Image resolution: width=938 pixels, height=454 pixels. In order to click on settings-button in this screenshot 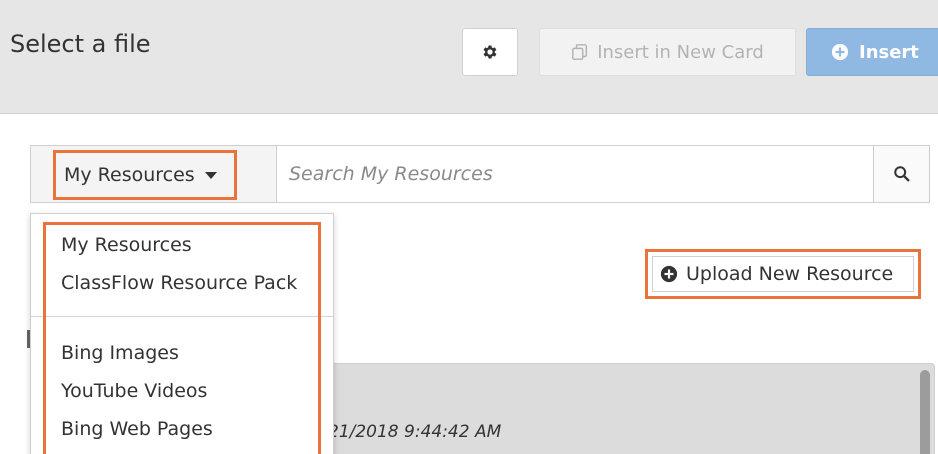, I will do `click(490, 52)`.